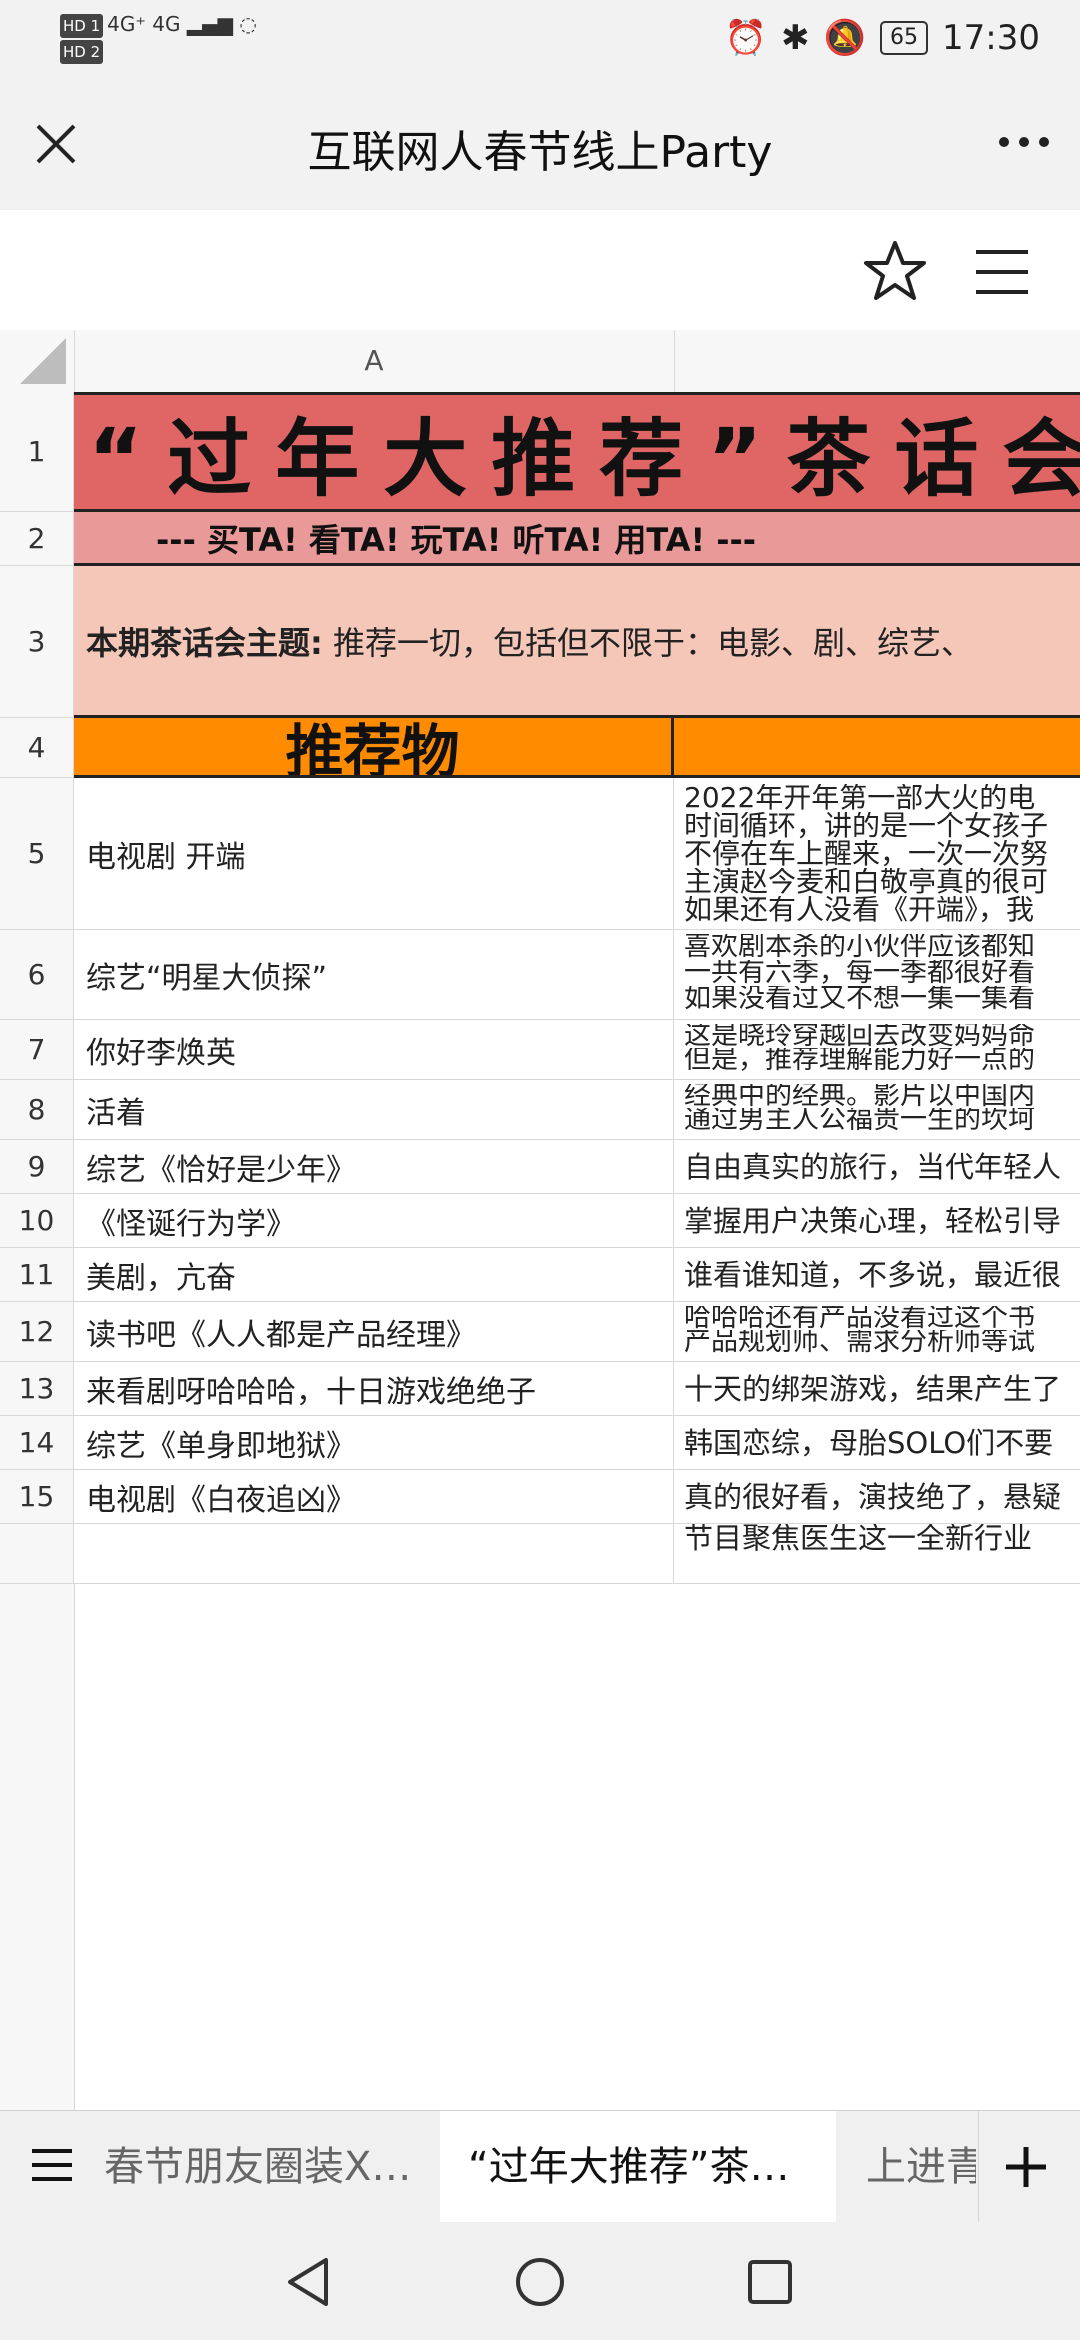 This screenshot has height=2340, width=1080. I want to click on more-options-icon, so click(1024, 142).